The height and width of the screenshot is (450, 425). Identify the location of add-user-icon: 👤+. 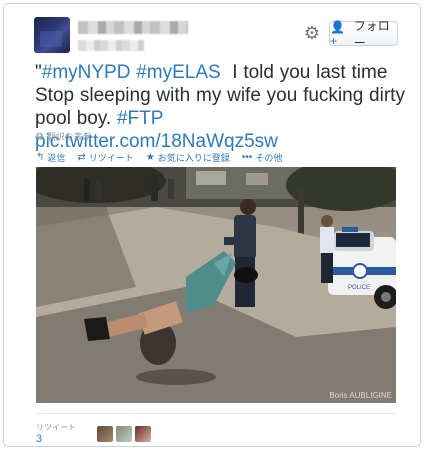
(337, 33).